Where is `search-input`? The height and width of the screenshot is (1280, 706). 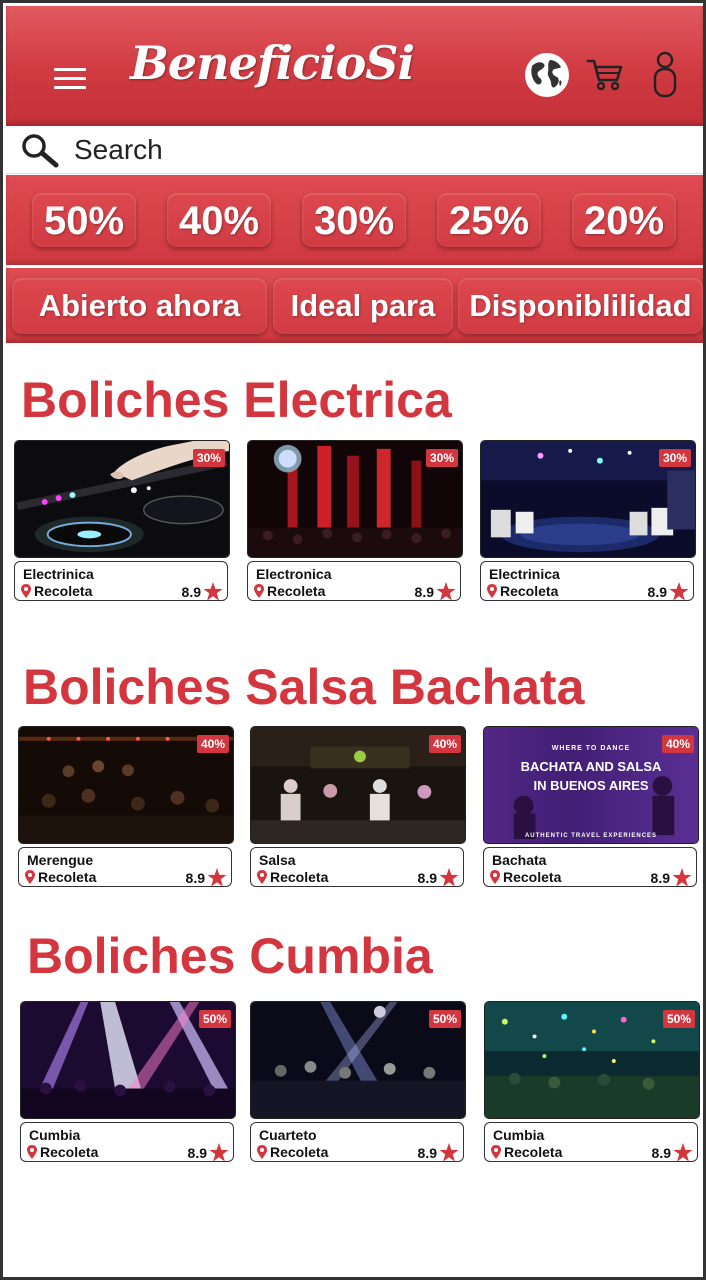
search-input is located at coordinates (374, 150).